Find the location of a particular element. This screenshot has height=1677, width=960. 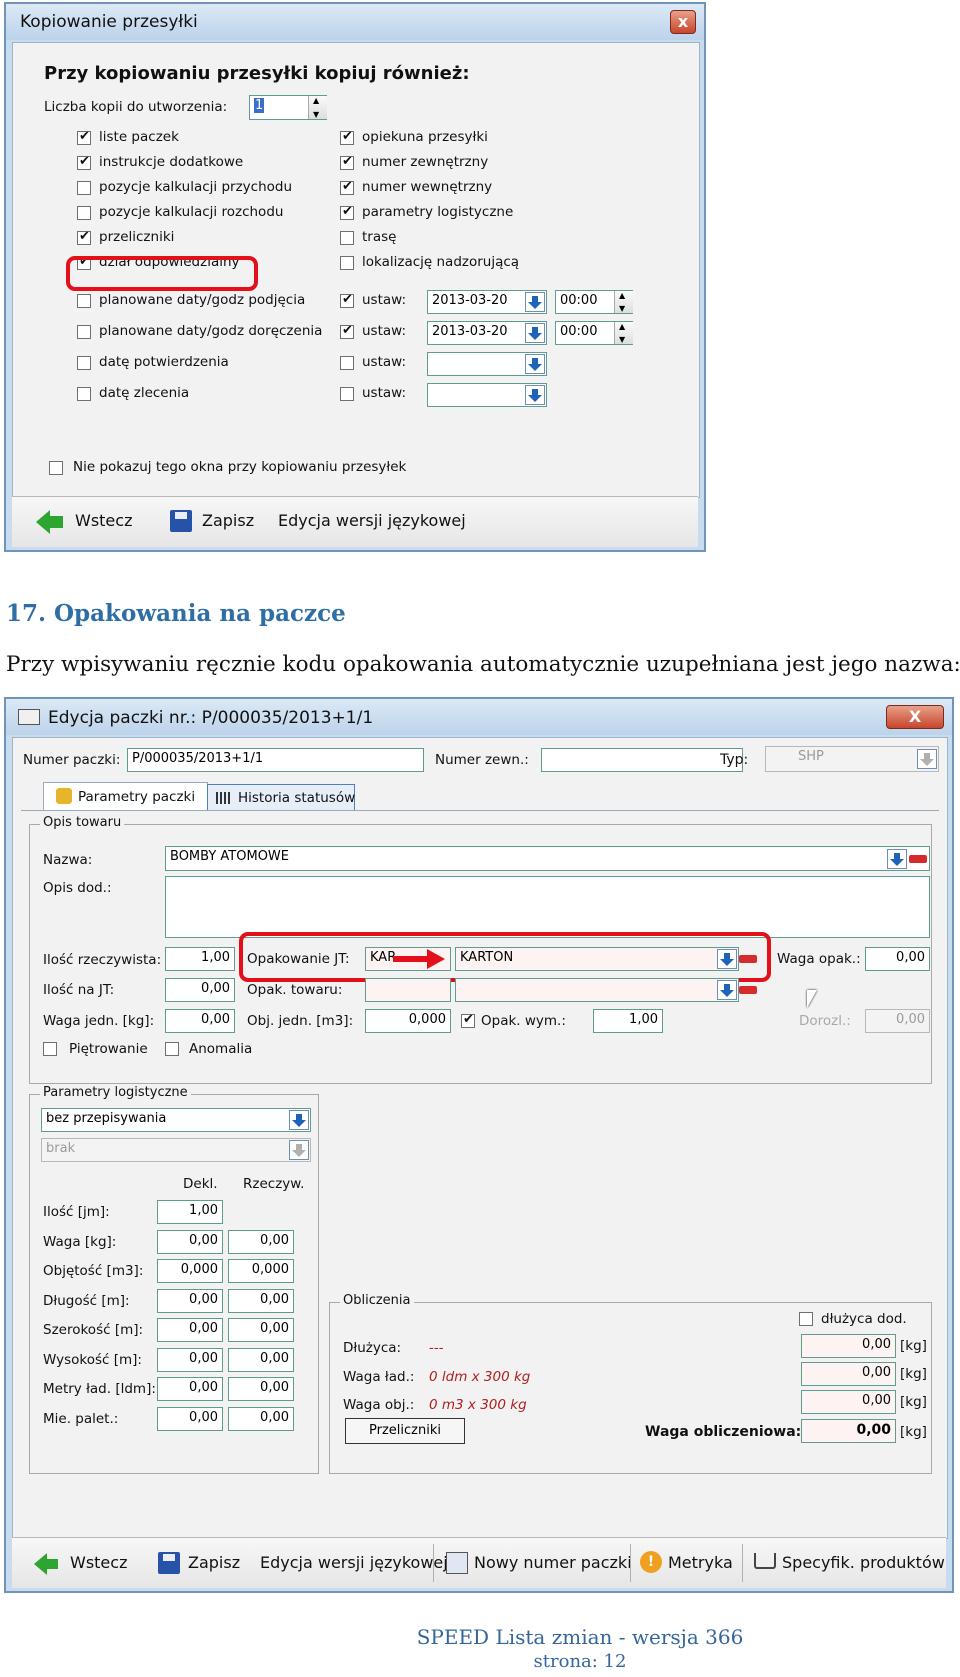

stacking-checkbox is located at coordinates (50, 1049).